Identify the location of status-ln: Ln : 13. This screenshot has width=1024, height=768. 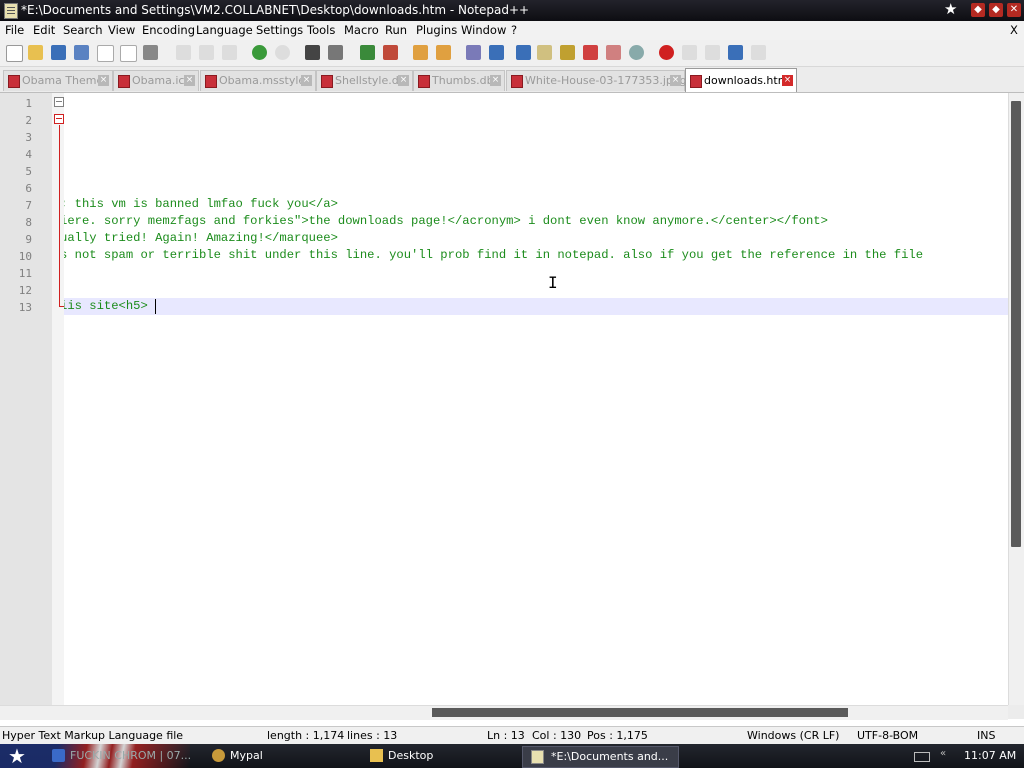
(506, 735).